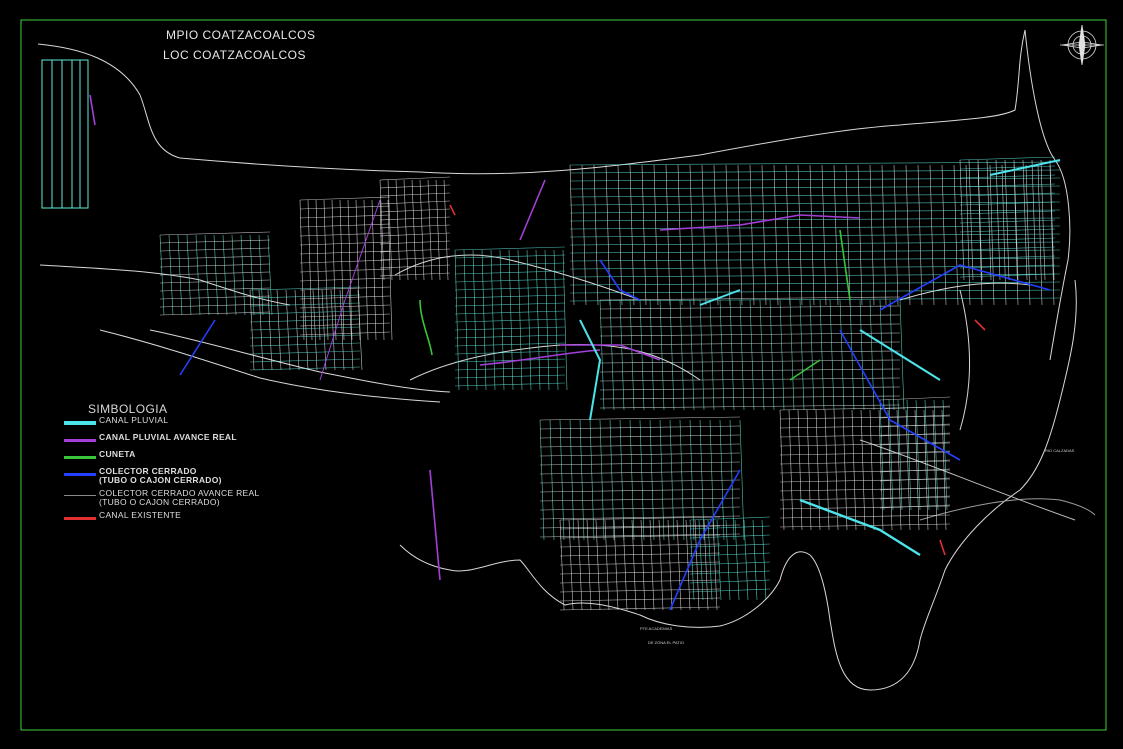 The height and width of the screenshot is (749, 1123). Describe the element at coordinates (194, 424) in the screenshot. I see `legend-row: CANAL PLUVIAL` at that location.